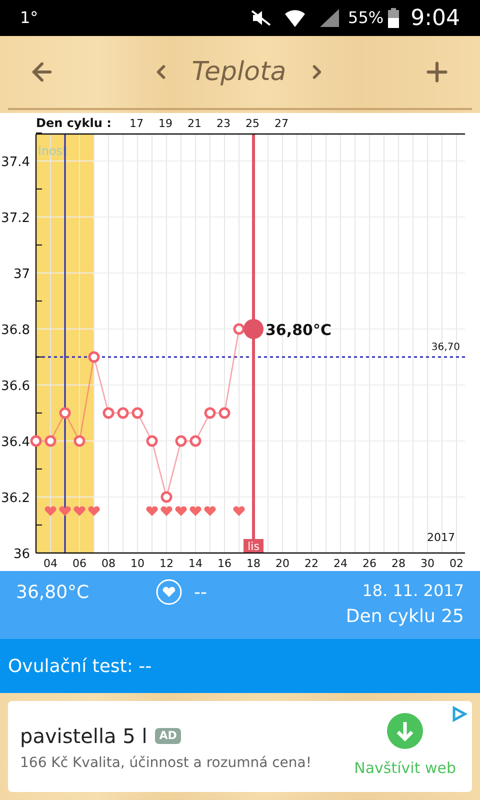 This screenshot has height=800, width=480. Describe the element at coordinates (329, 18) in the screenshot. I see `signal-icon` at that location.